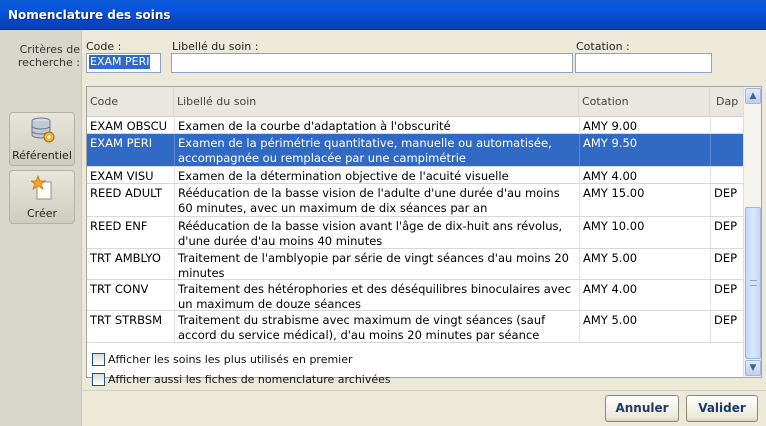 The height and width of the screenshot is (426, 766). What do you see at coordinates (89, 15) in the screenshot?
I see `window-title: Nomenclature des soins` at bounding box center [89, 15].